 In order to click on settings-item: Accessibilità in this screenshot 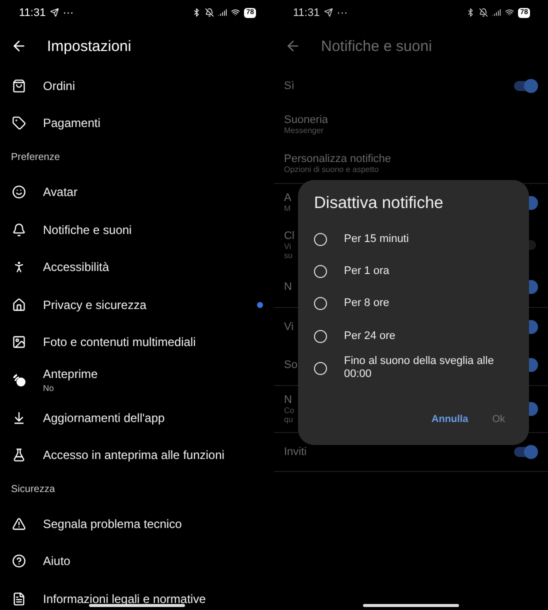, I will do `click(153, 267)`.